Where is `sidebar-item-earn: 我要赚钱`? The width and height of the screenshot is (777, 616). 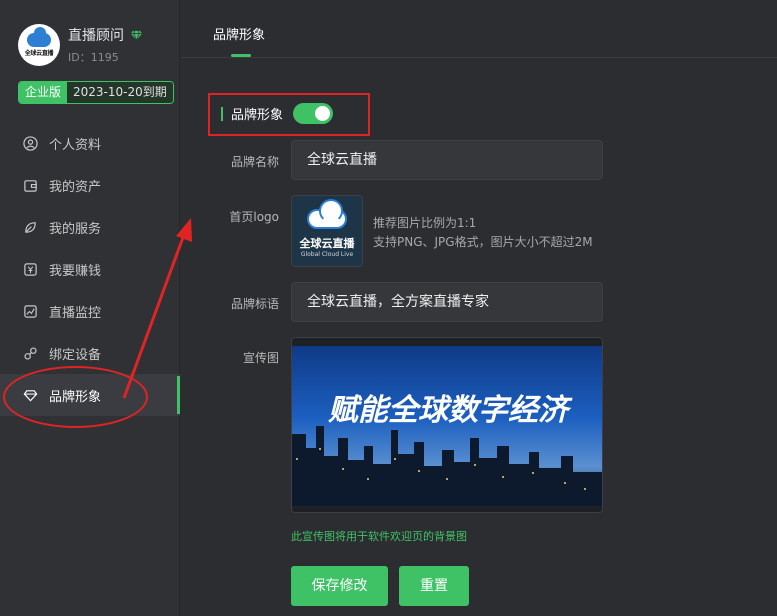
sidebar-item-earn: 我要赚钱 is located at coordinates (90, 269).